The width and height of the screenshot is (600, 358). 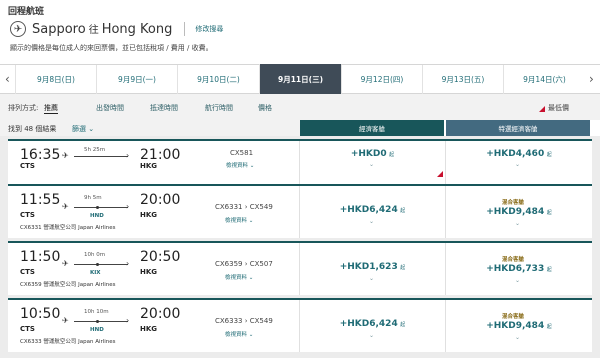 What do you see at coordinates (265, 108) in the screenshot?
I see `sort-price: 價格` at bounding box center [265, 108].